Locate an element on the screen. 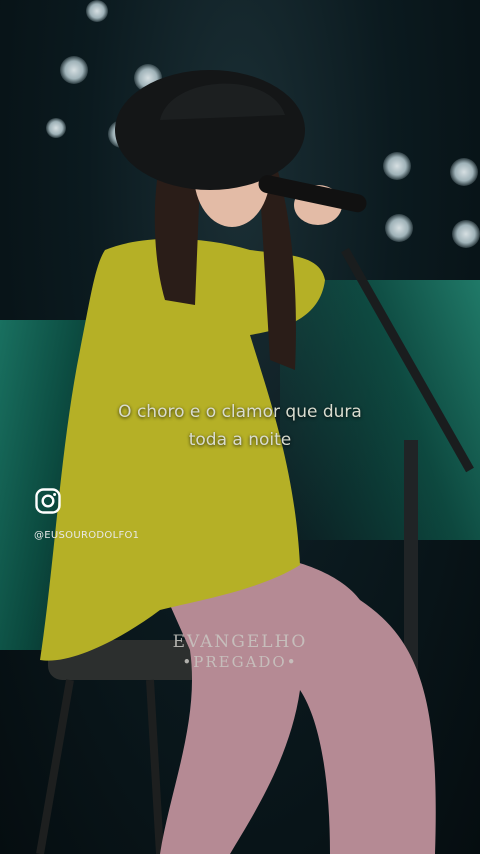 The width and height of the screenshot is (480, 854). watermark-line-2: •PREGADO• is located at coordinates (240, 662).